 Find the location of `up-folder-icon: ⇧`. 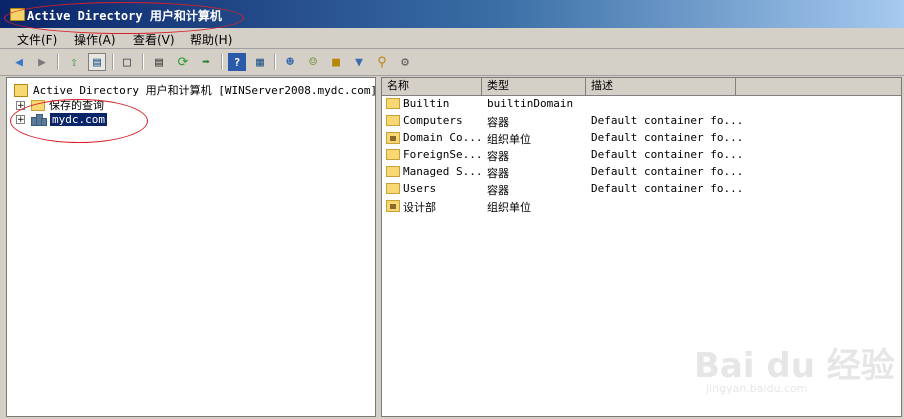

up-folder-icon: ⇧ is located at coordinates (74, 62).